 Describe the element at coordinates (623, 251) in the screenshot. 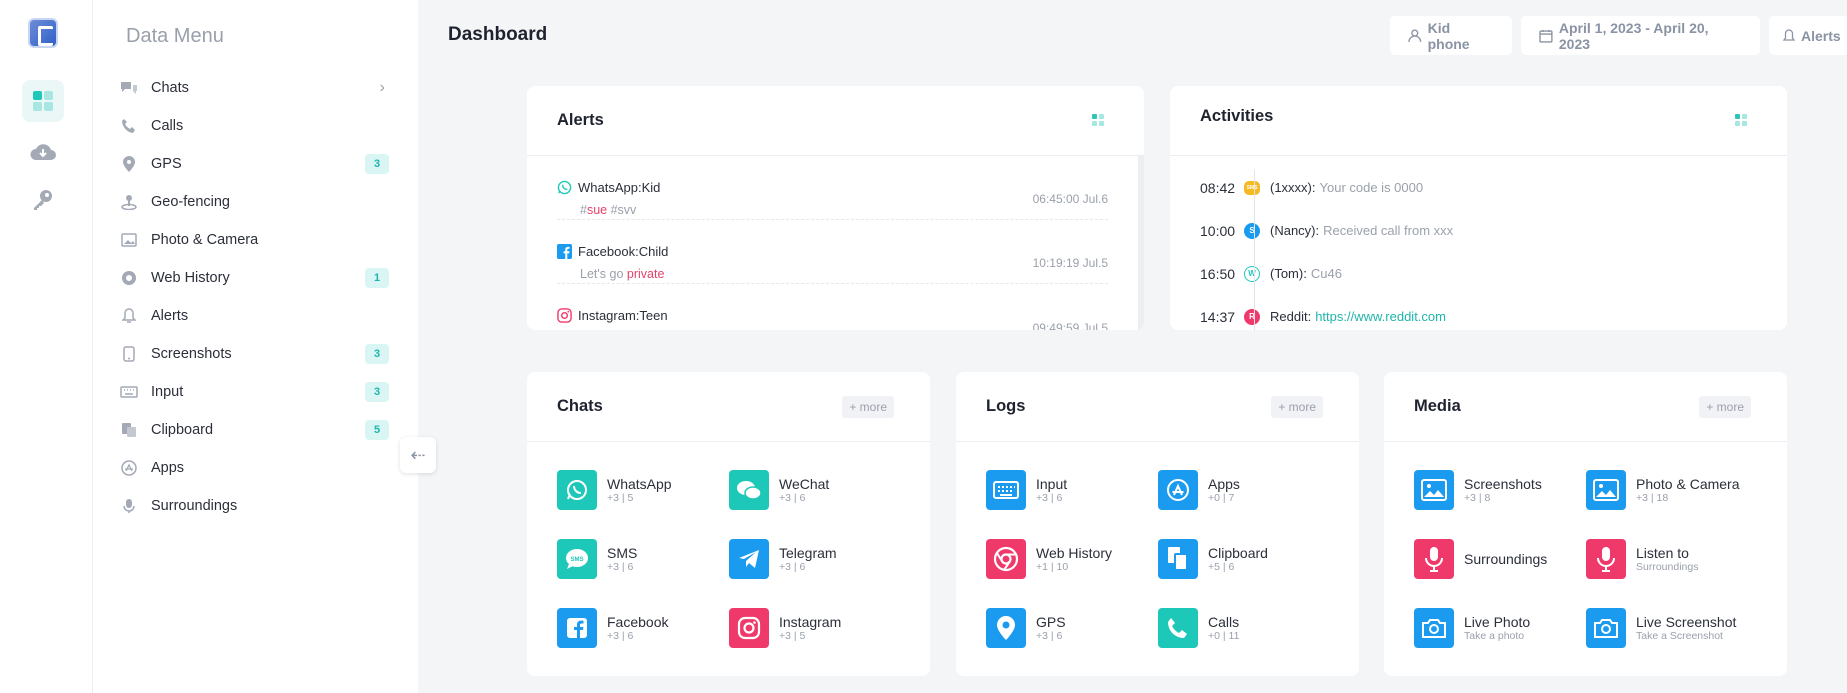

I see `alert-source: Facebook:Child` at that location.